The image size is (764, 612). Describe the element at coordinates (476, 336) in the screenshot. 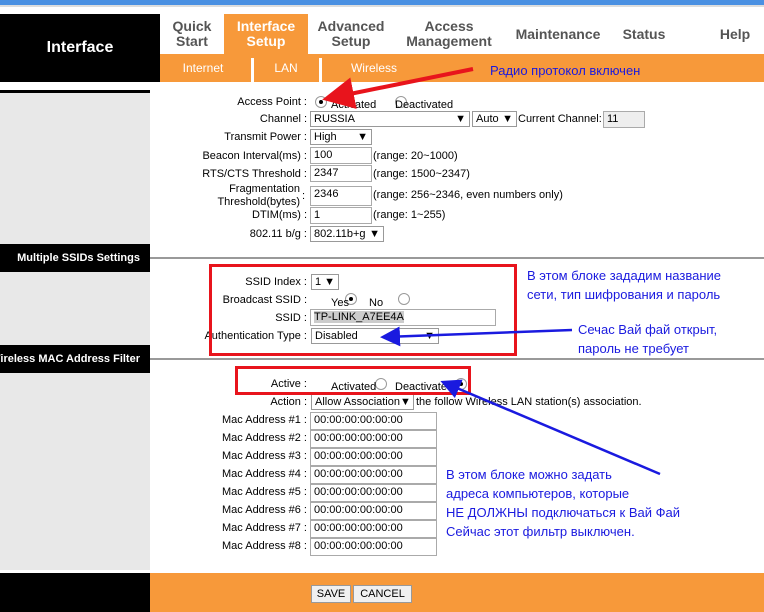

I see `arrow-auth` at that location.